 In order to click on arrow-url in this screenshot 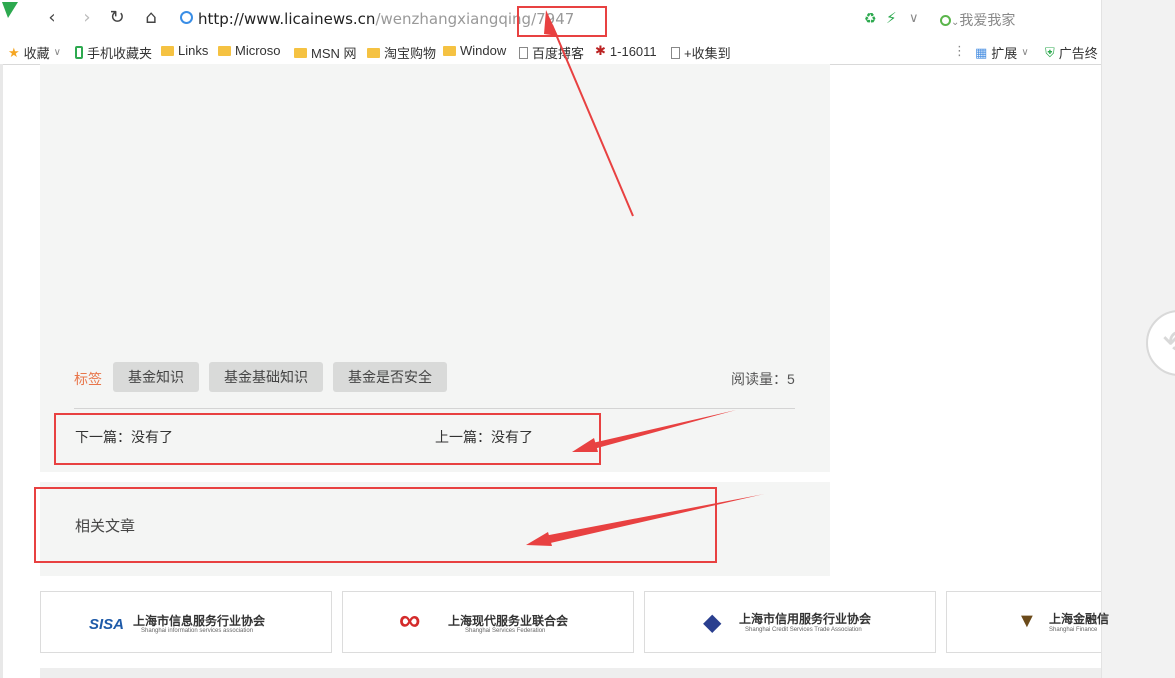, I will do `click(589, 113)`.